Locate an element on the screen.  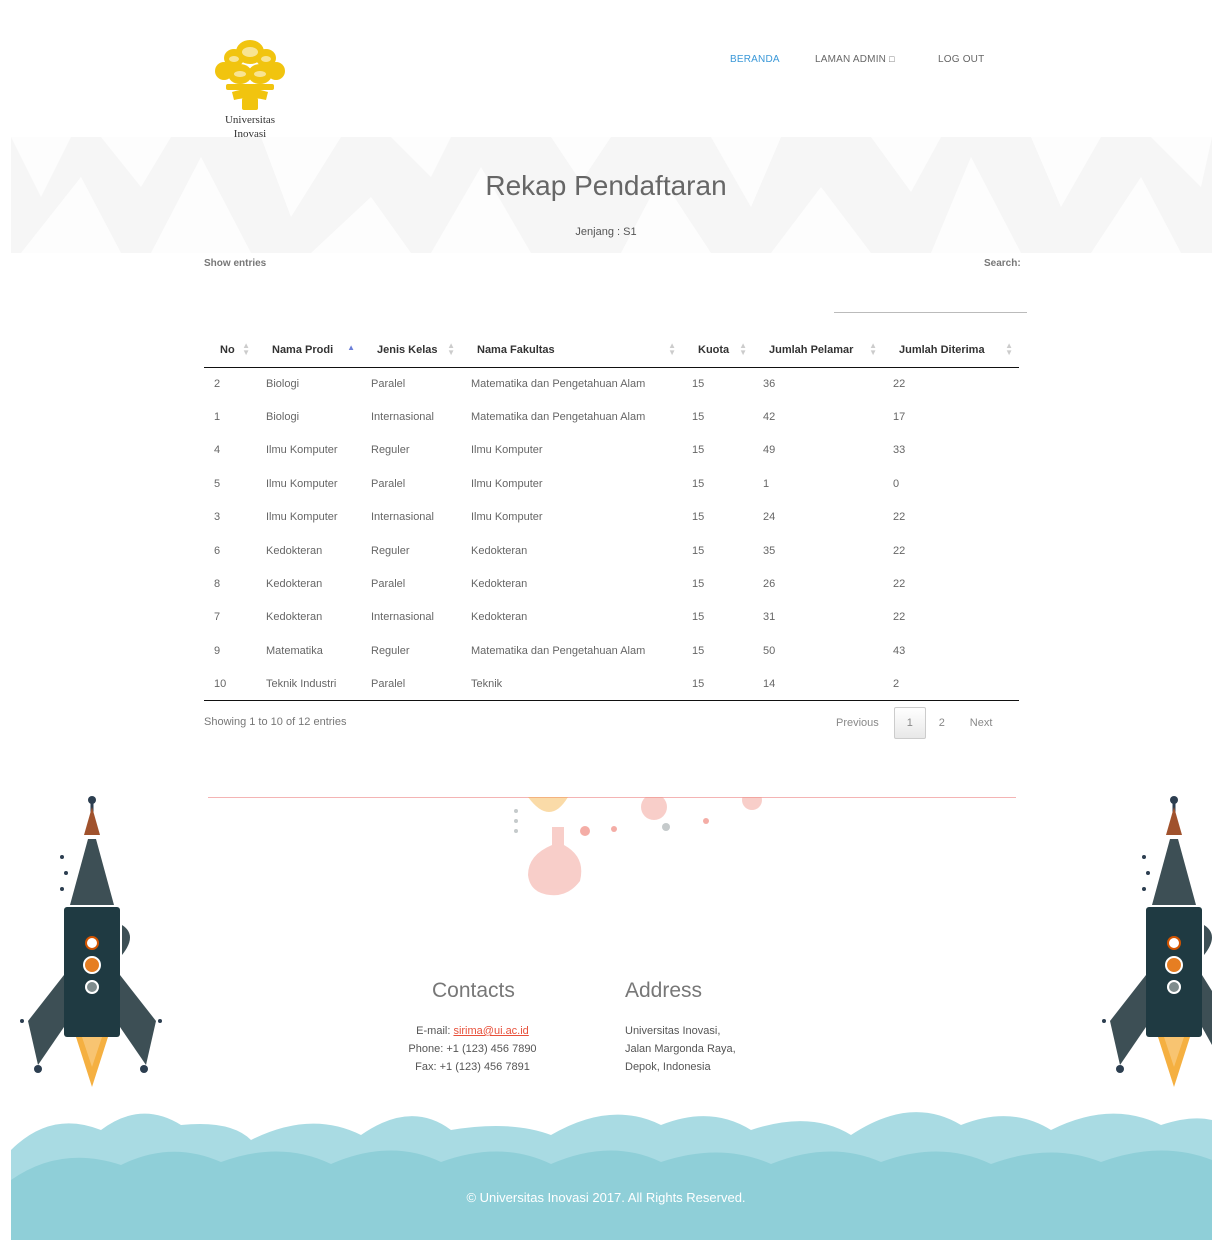
cell-jumlah-pelamar: 35 is located at coordinates (769, 550).